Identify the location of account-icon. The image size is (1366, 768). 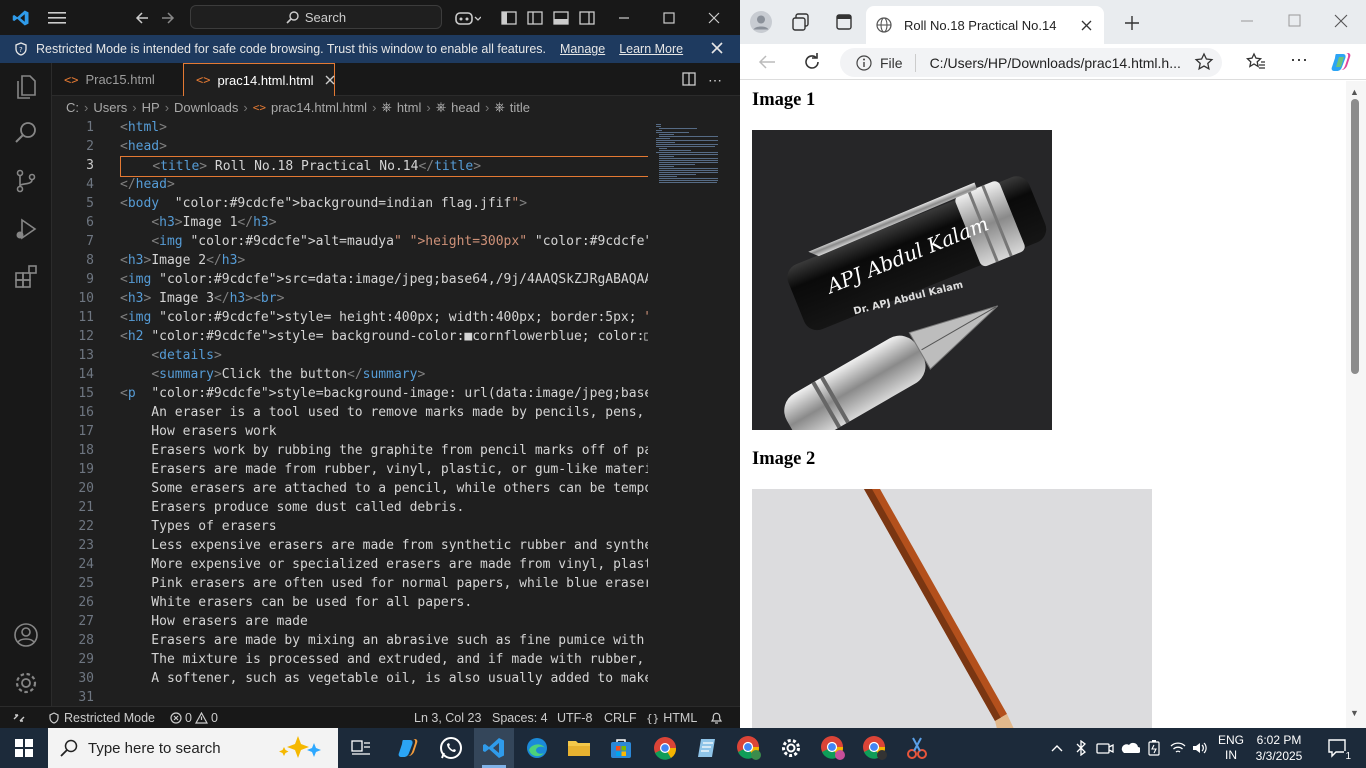
(26, 635).